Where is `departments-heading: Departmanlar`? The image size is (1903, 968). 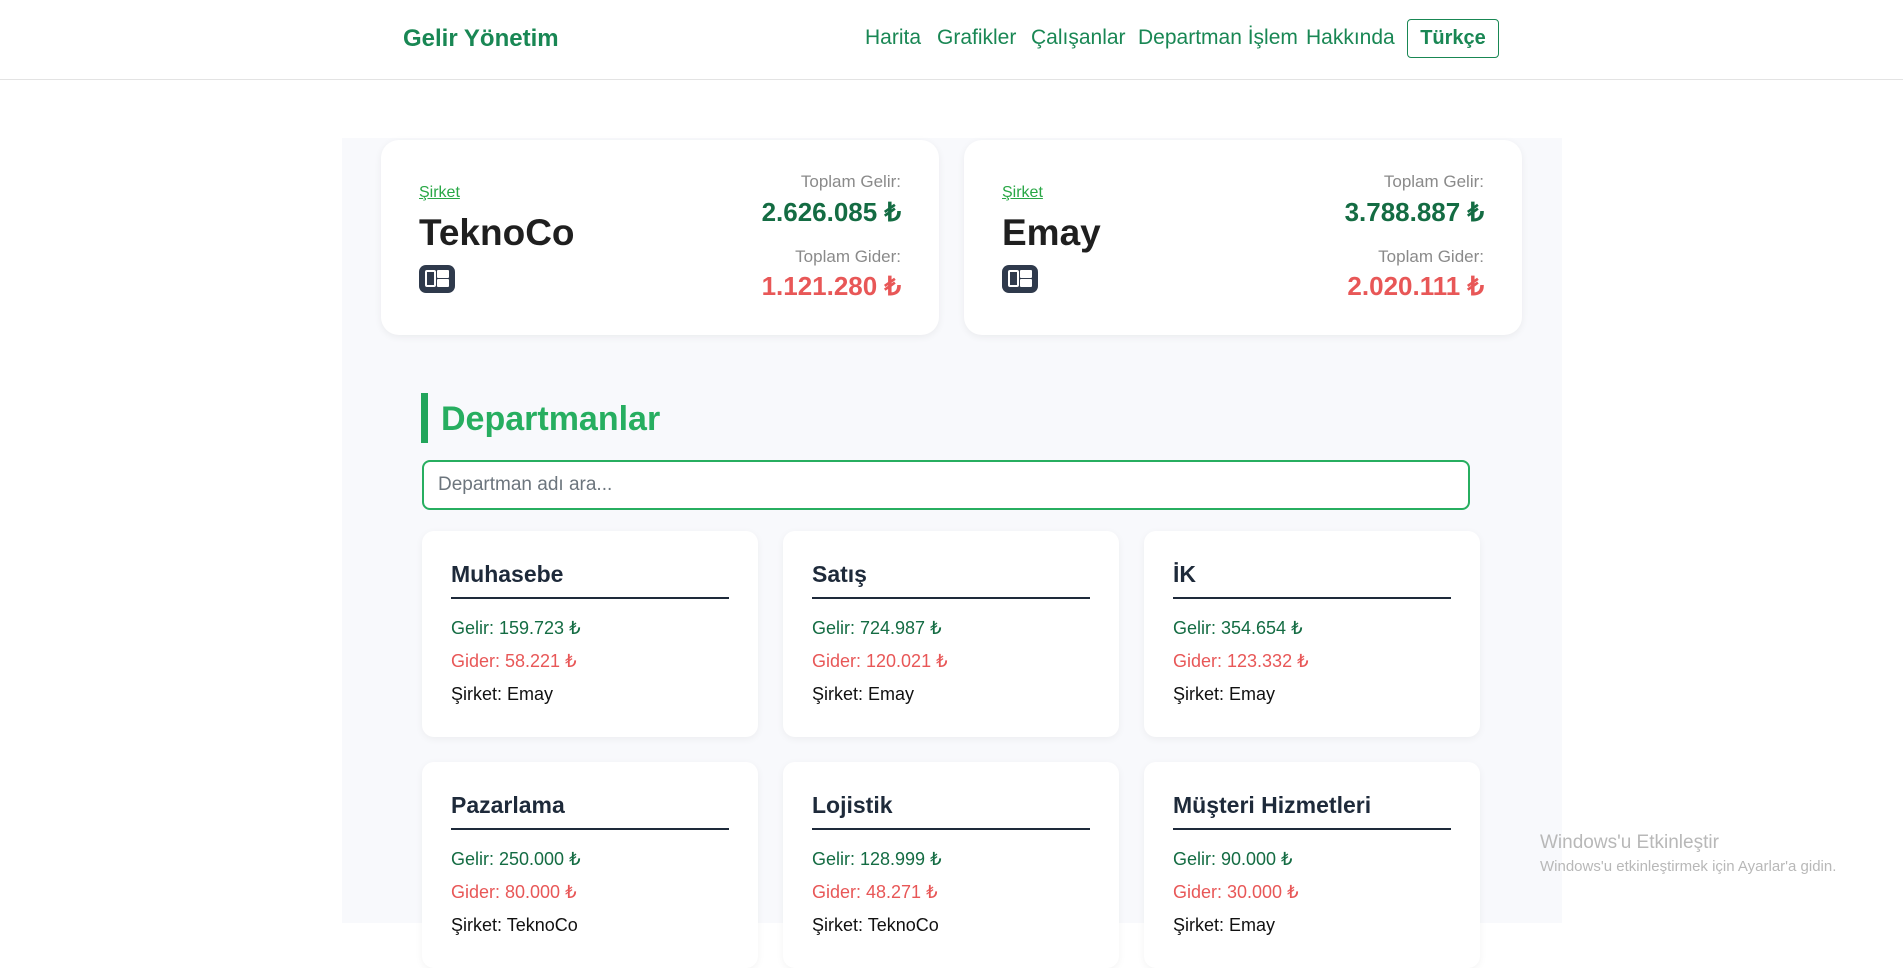 departments-heading: Departmanlar is located at coordinates (540, 418).